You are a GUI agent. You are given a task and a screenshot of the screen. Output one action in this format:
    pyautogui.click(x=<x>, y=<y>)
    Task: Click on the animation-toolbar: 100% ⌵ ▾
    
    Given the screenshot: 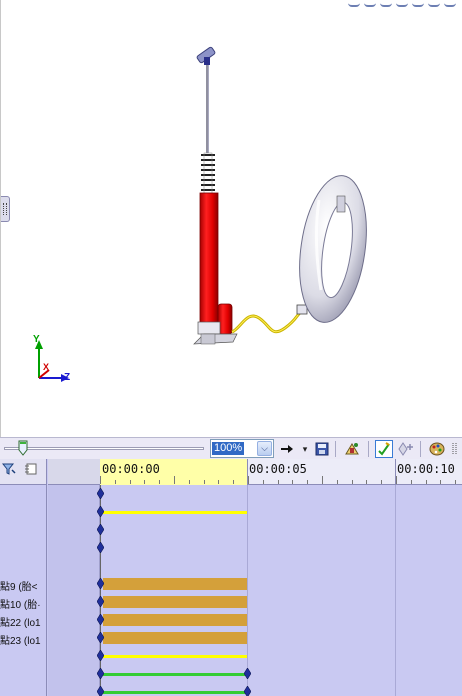 What is the action you would take?
    pyautogui.click(x=231, y=448)
    